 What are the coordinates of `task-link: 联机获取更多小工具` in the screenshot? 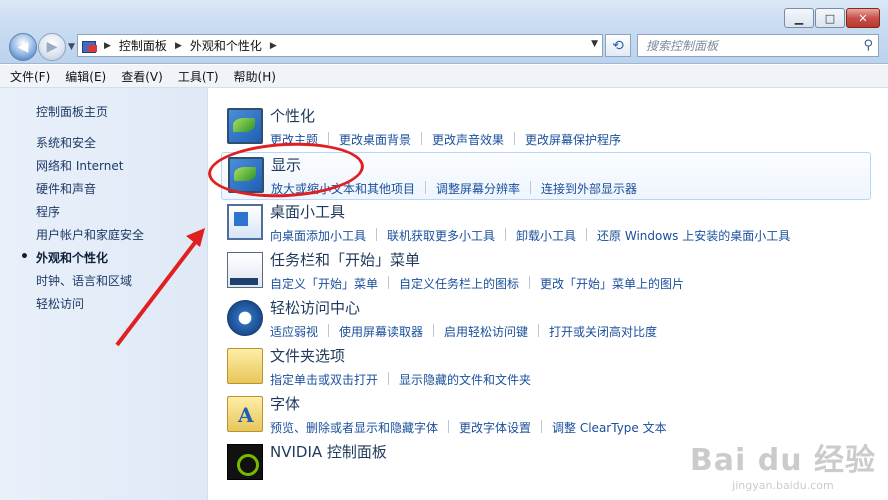 It's located at (441, 235).